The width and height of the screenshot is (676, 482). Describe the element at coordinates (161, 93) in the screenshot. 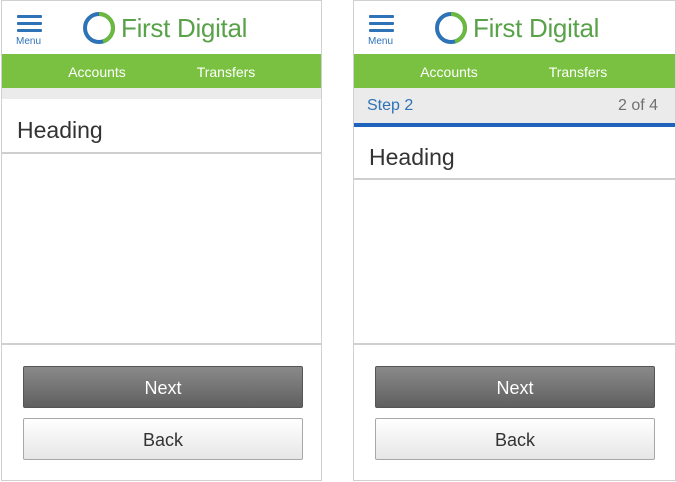

I see `header-strip` at that location.